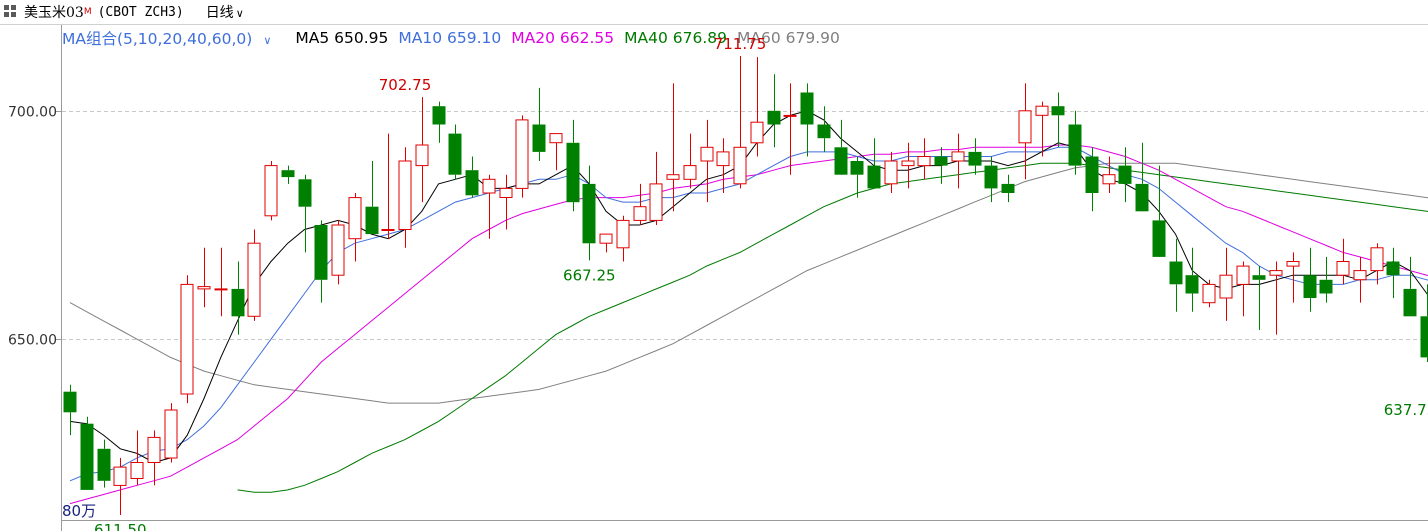 The width and height of the screenshot is (1428, 531). What do you see at coordinates (589, 275) in the screenshot?
I see `price-annotation: 667.25` at bounding box center [589, 275].